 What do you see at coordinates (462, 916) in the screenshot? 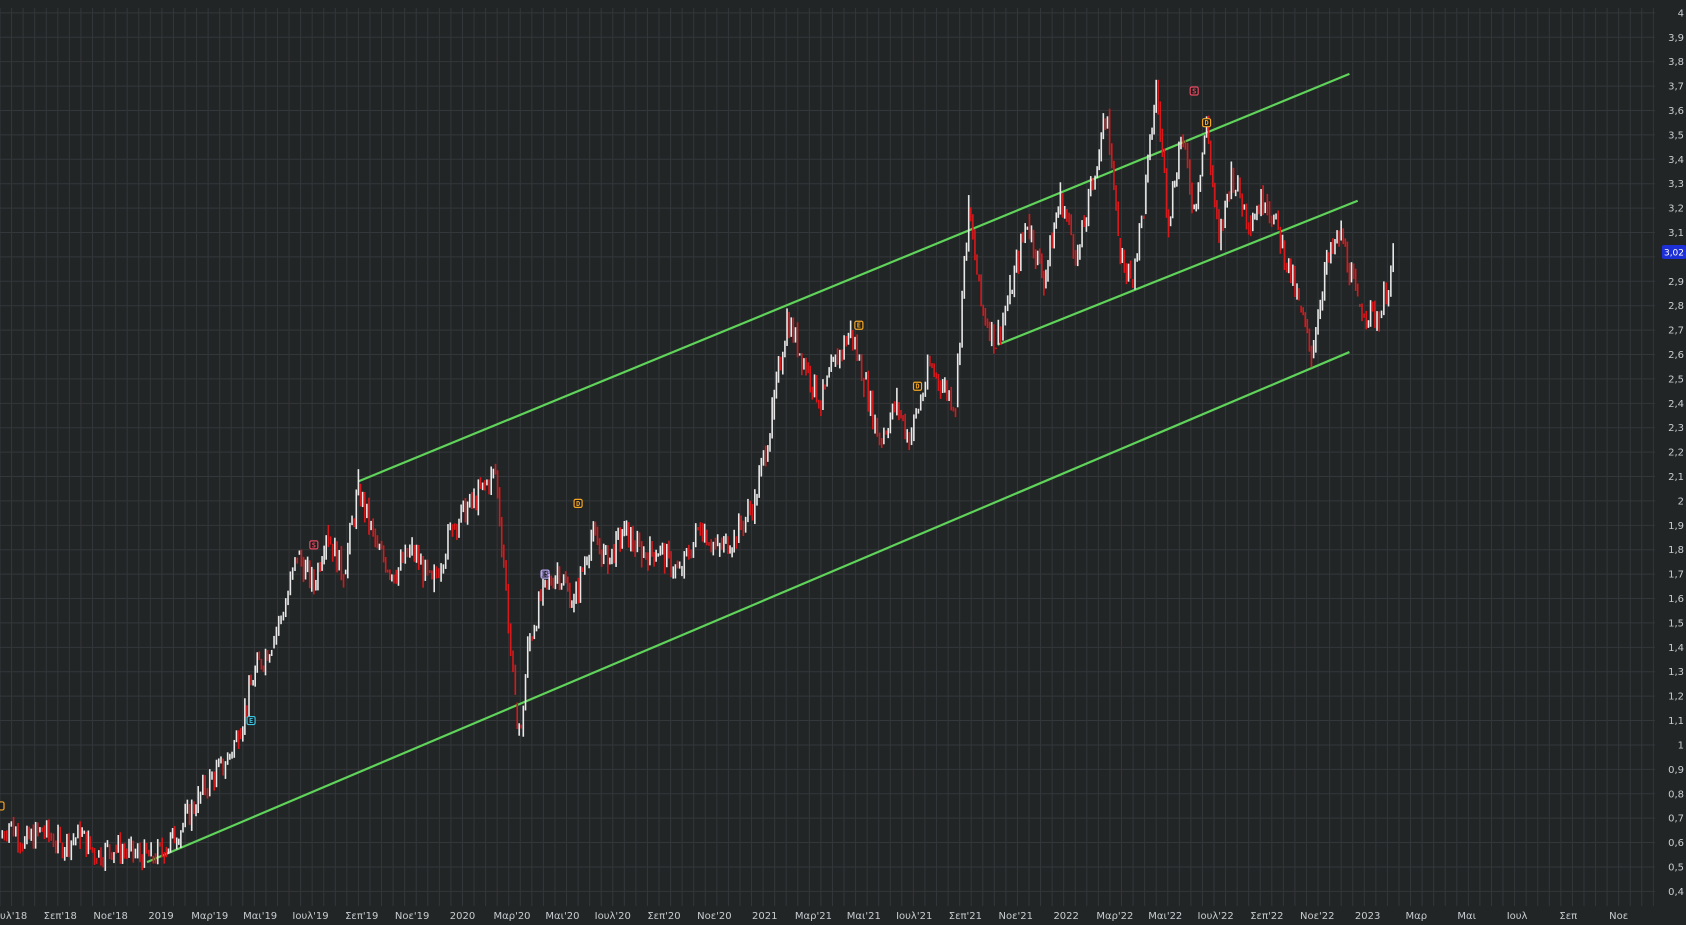
I see `x-tick-label: 2020` at bounding box center [462, 916].